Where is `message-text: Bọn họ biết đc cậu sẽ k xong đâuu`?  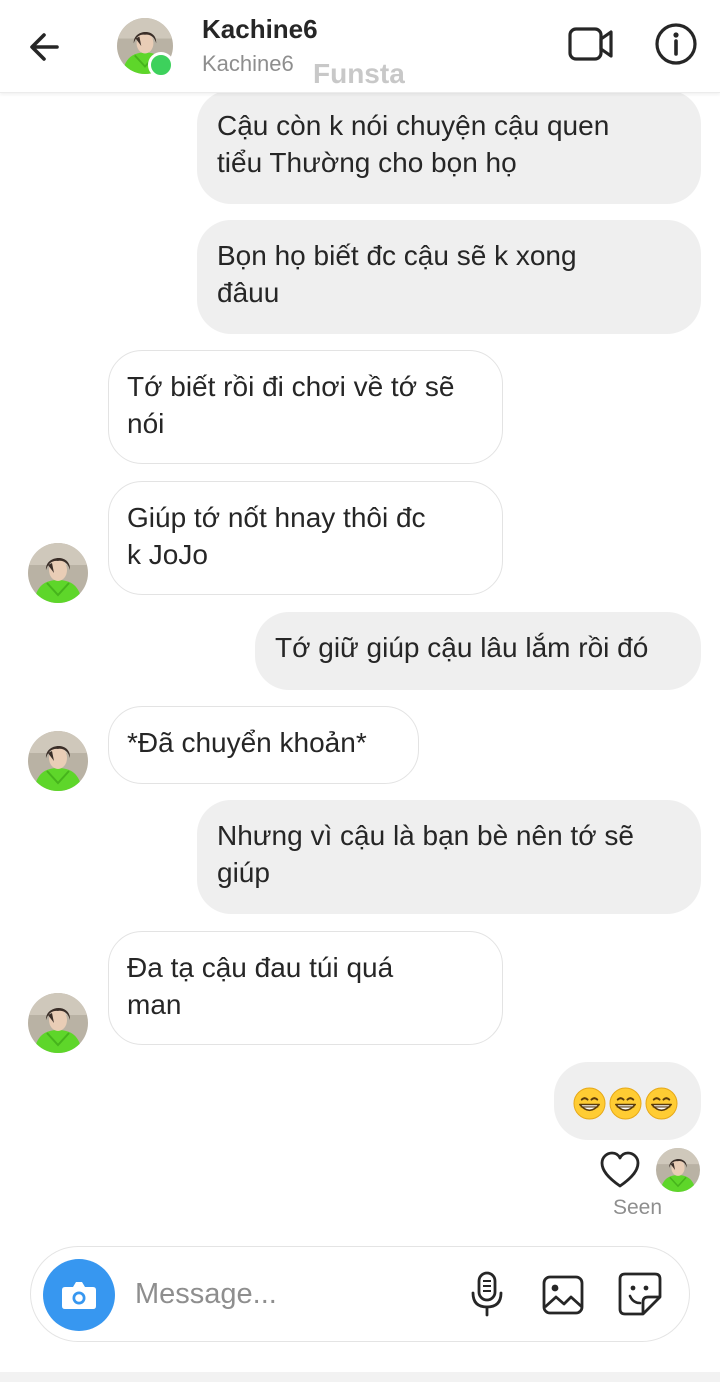
message-text: Bọn họ biết đc cậu sẽ k xong đâuu is located at coordinates (397, 274).